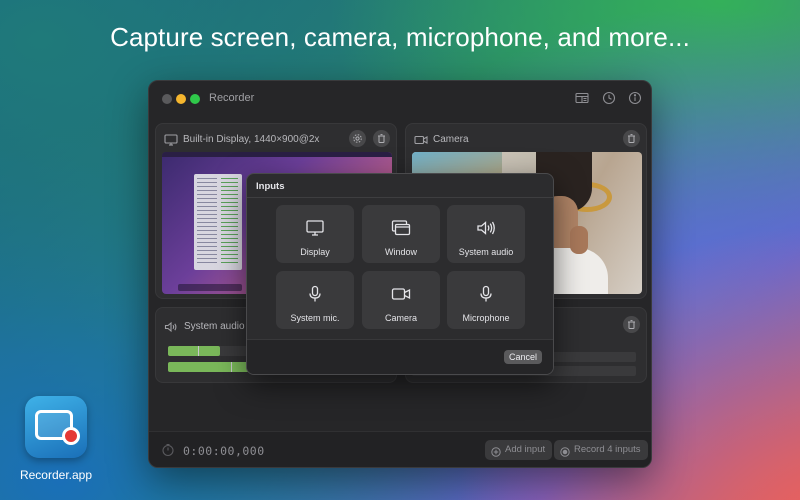  I want to click on window-title: Recorder, so click(232, 98).